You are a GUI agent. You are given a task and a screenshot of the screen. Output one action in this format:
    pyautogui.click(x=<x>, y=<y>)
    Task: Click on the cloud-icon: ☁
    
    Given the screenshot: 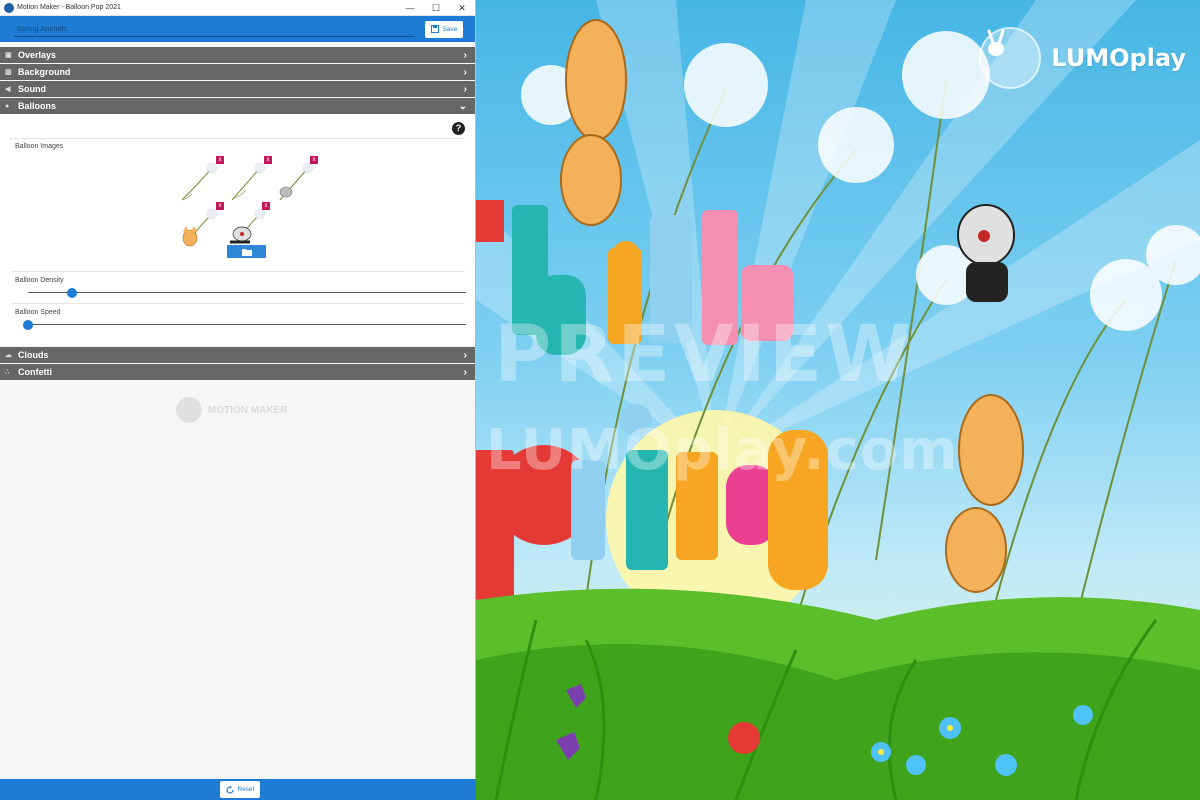 What is the action you would take?
    pyautogui.click(x=8, y=355)
    